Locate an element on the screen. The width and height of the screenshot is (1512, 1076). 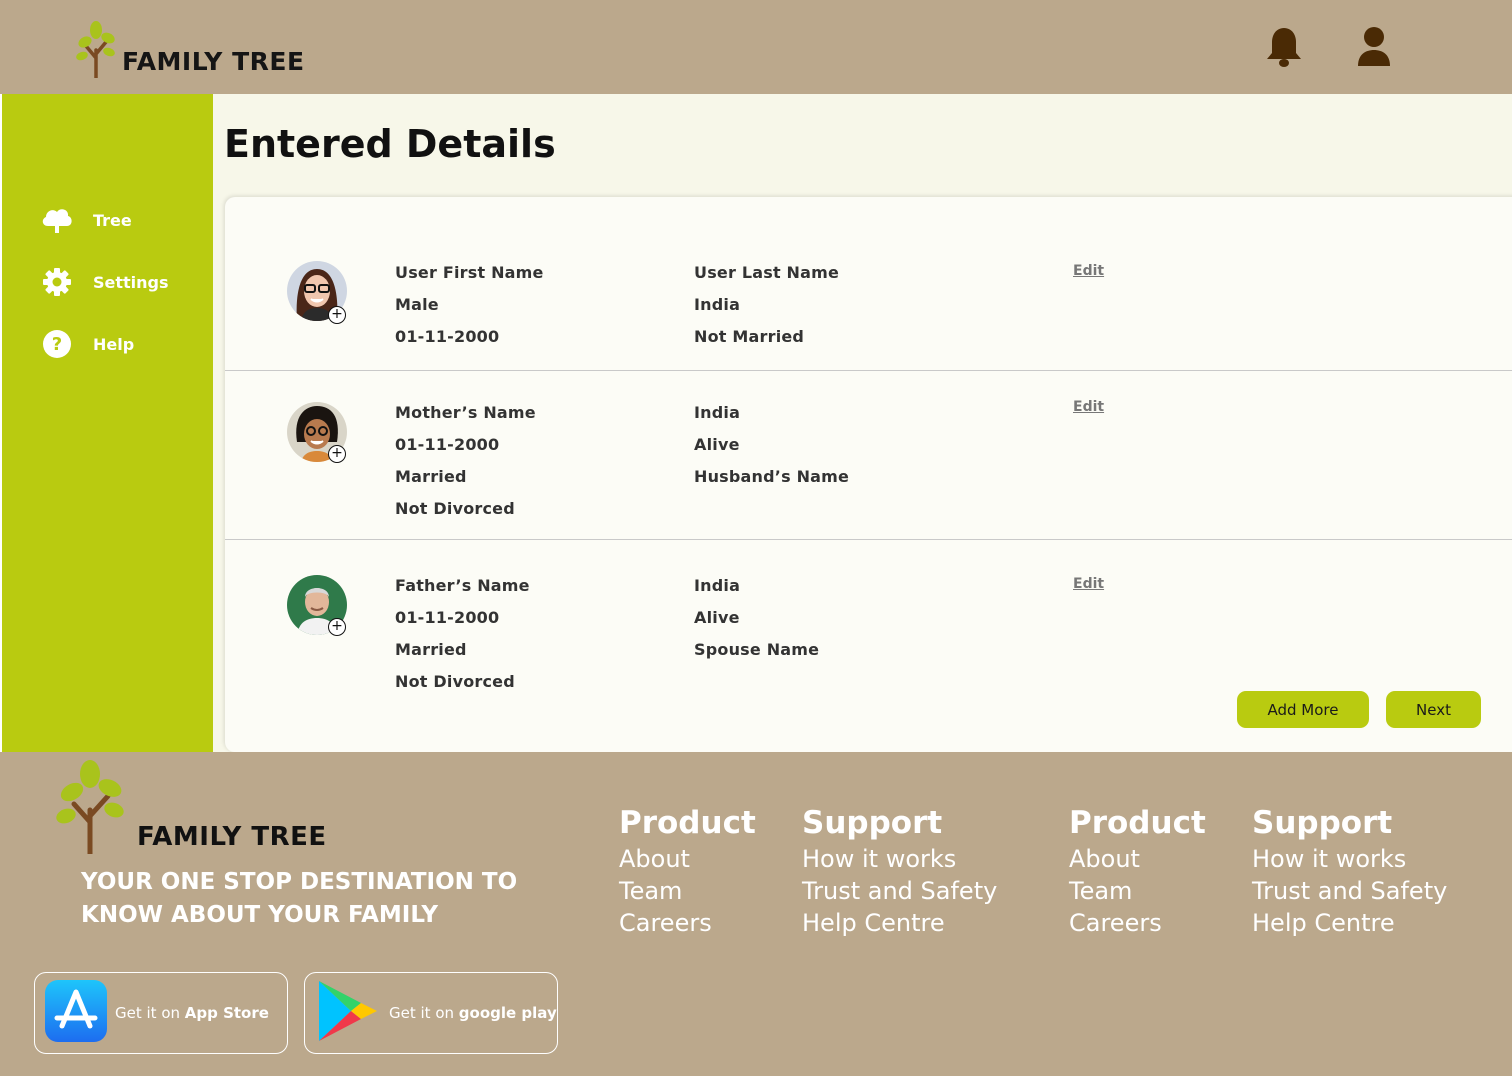
top-header: FAMILY TREE is located at coordinates (756, 47).